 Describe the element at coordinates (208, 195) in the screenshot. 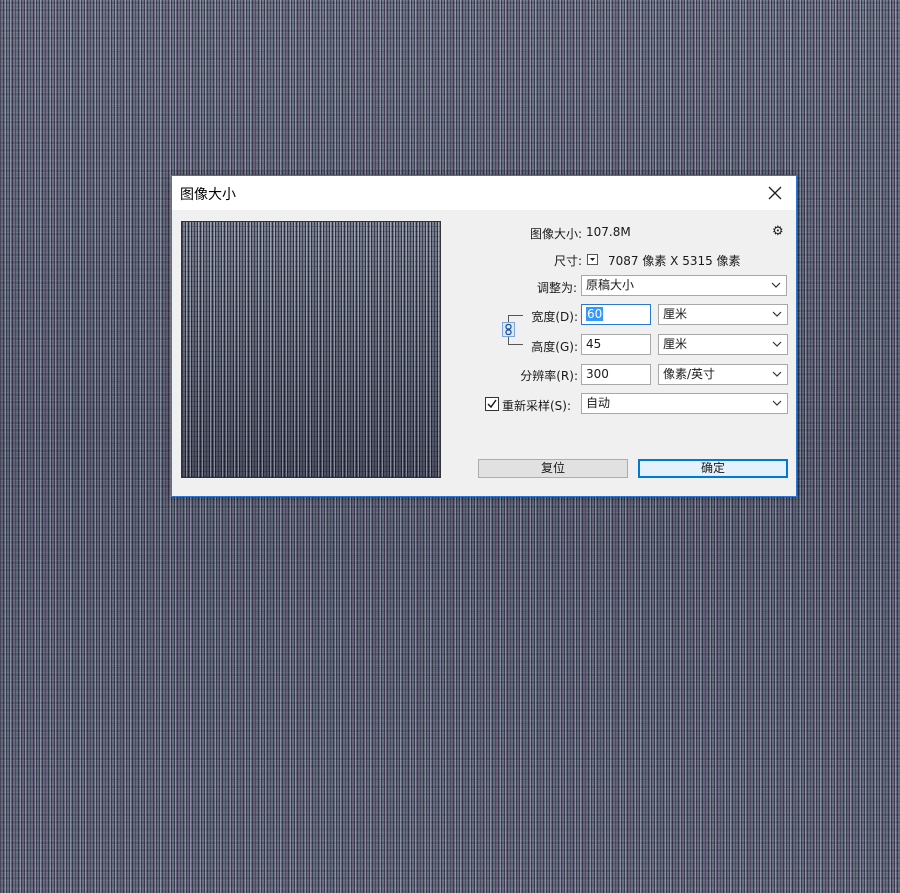

I see `dialog-title: 图像大小` at that location.